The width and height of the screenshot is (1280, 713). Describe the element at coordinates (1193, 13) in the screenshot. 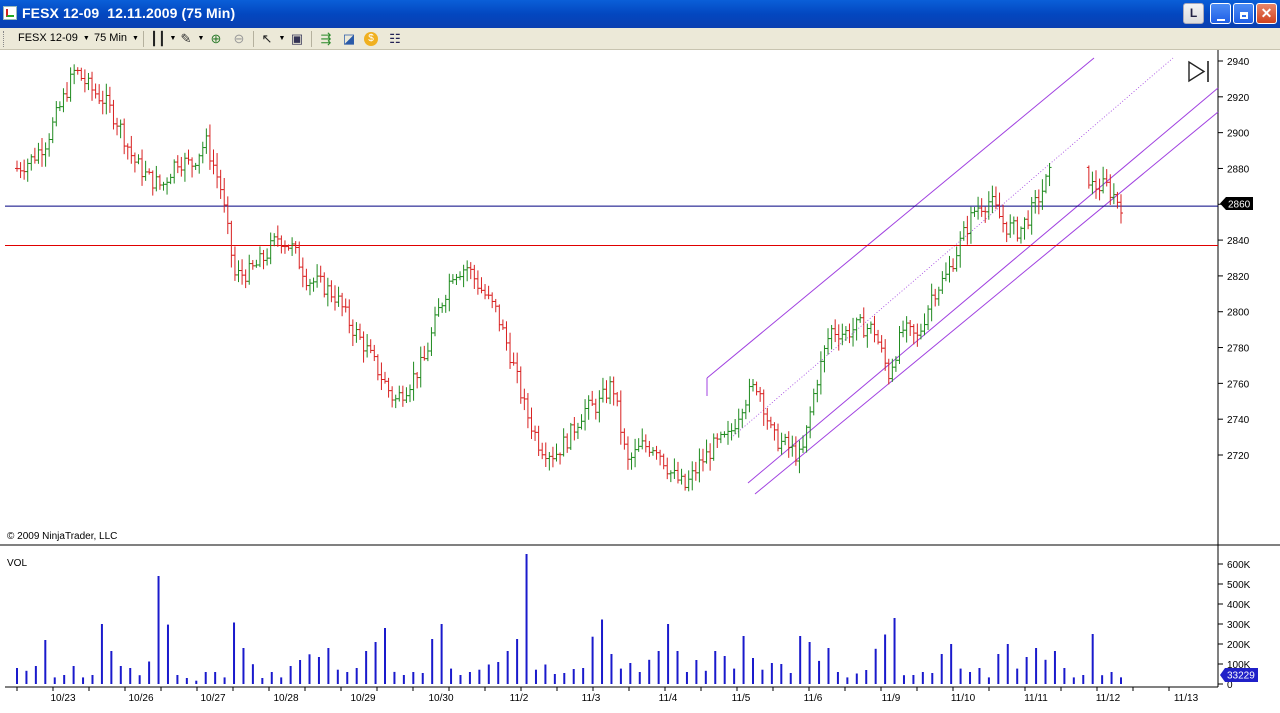

I see `link-l-button: L` at that location.